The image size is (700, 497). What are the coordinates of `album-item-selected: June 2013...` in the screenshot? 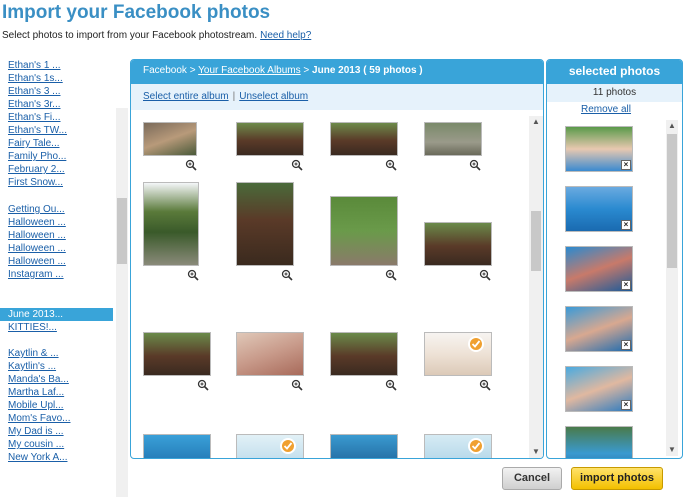 It's located at (56, 314).